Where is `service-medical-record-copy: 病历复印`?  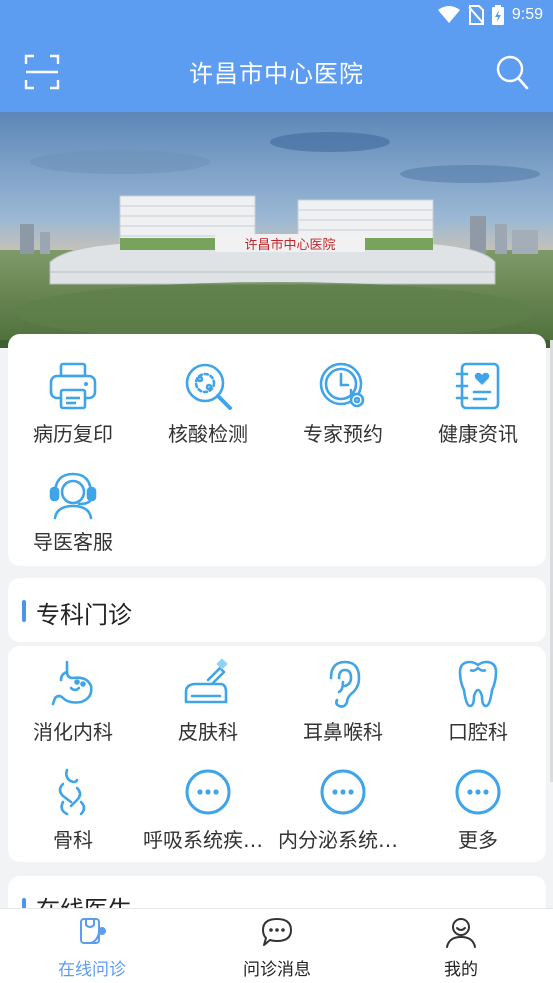 service-medical-record-copy: 病历复印 is located at coordinates (73, 403).